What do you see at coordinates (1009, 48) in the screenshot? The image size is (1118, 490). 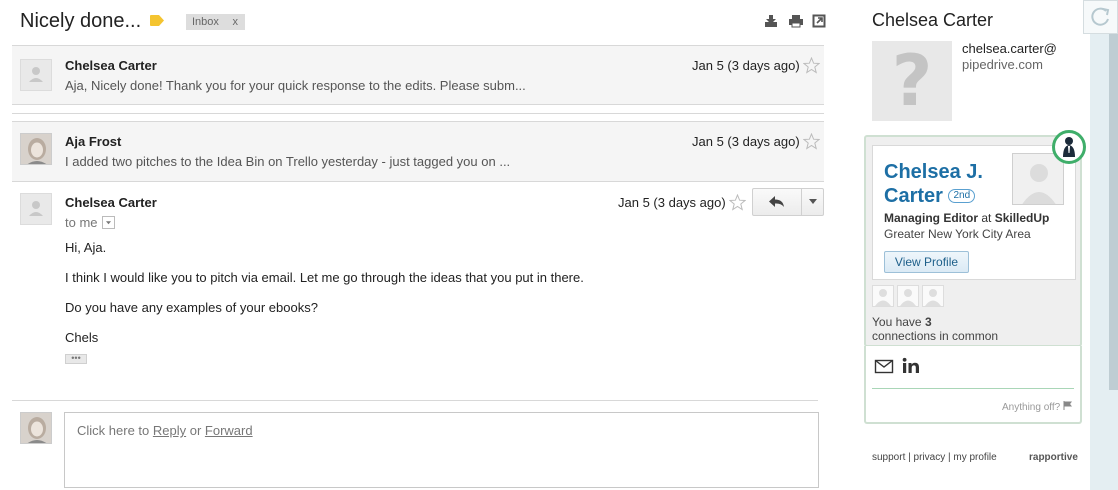 I see `email-user: chelsea.carter@` at bounding box center [1009, 48].